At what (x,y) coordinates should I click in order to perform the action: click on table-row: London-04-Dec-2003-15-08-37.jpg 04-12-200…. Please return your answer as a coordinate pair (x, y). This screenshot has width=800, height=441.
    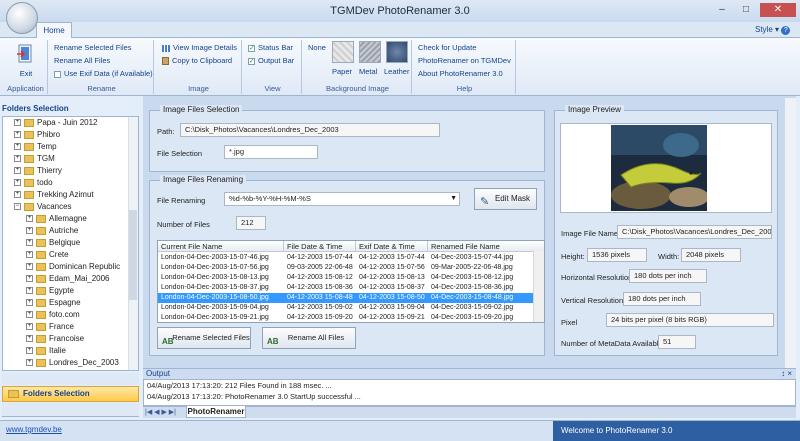
    Looking at the image, I should click on (346, 288).